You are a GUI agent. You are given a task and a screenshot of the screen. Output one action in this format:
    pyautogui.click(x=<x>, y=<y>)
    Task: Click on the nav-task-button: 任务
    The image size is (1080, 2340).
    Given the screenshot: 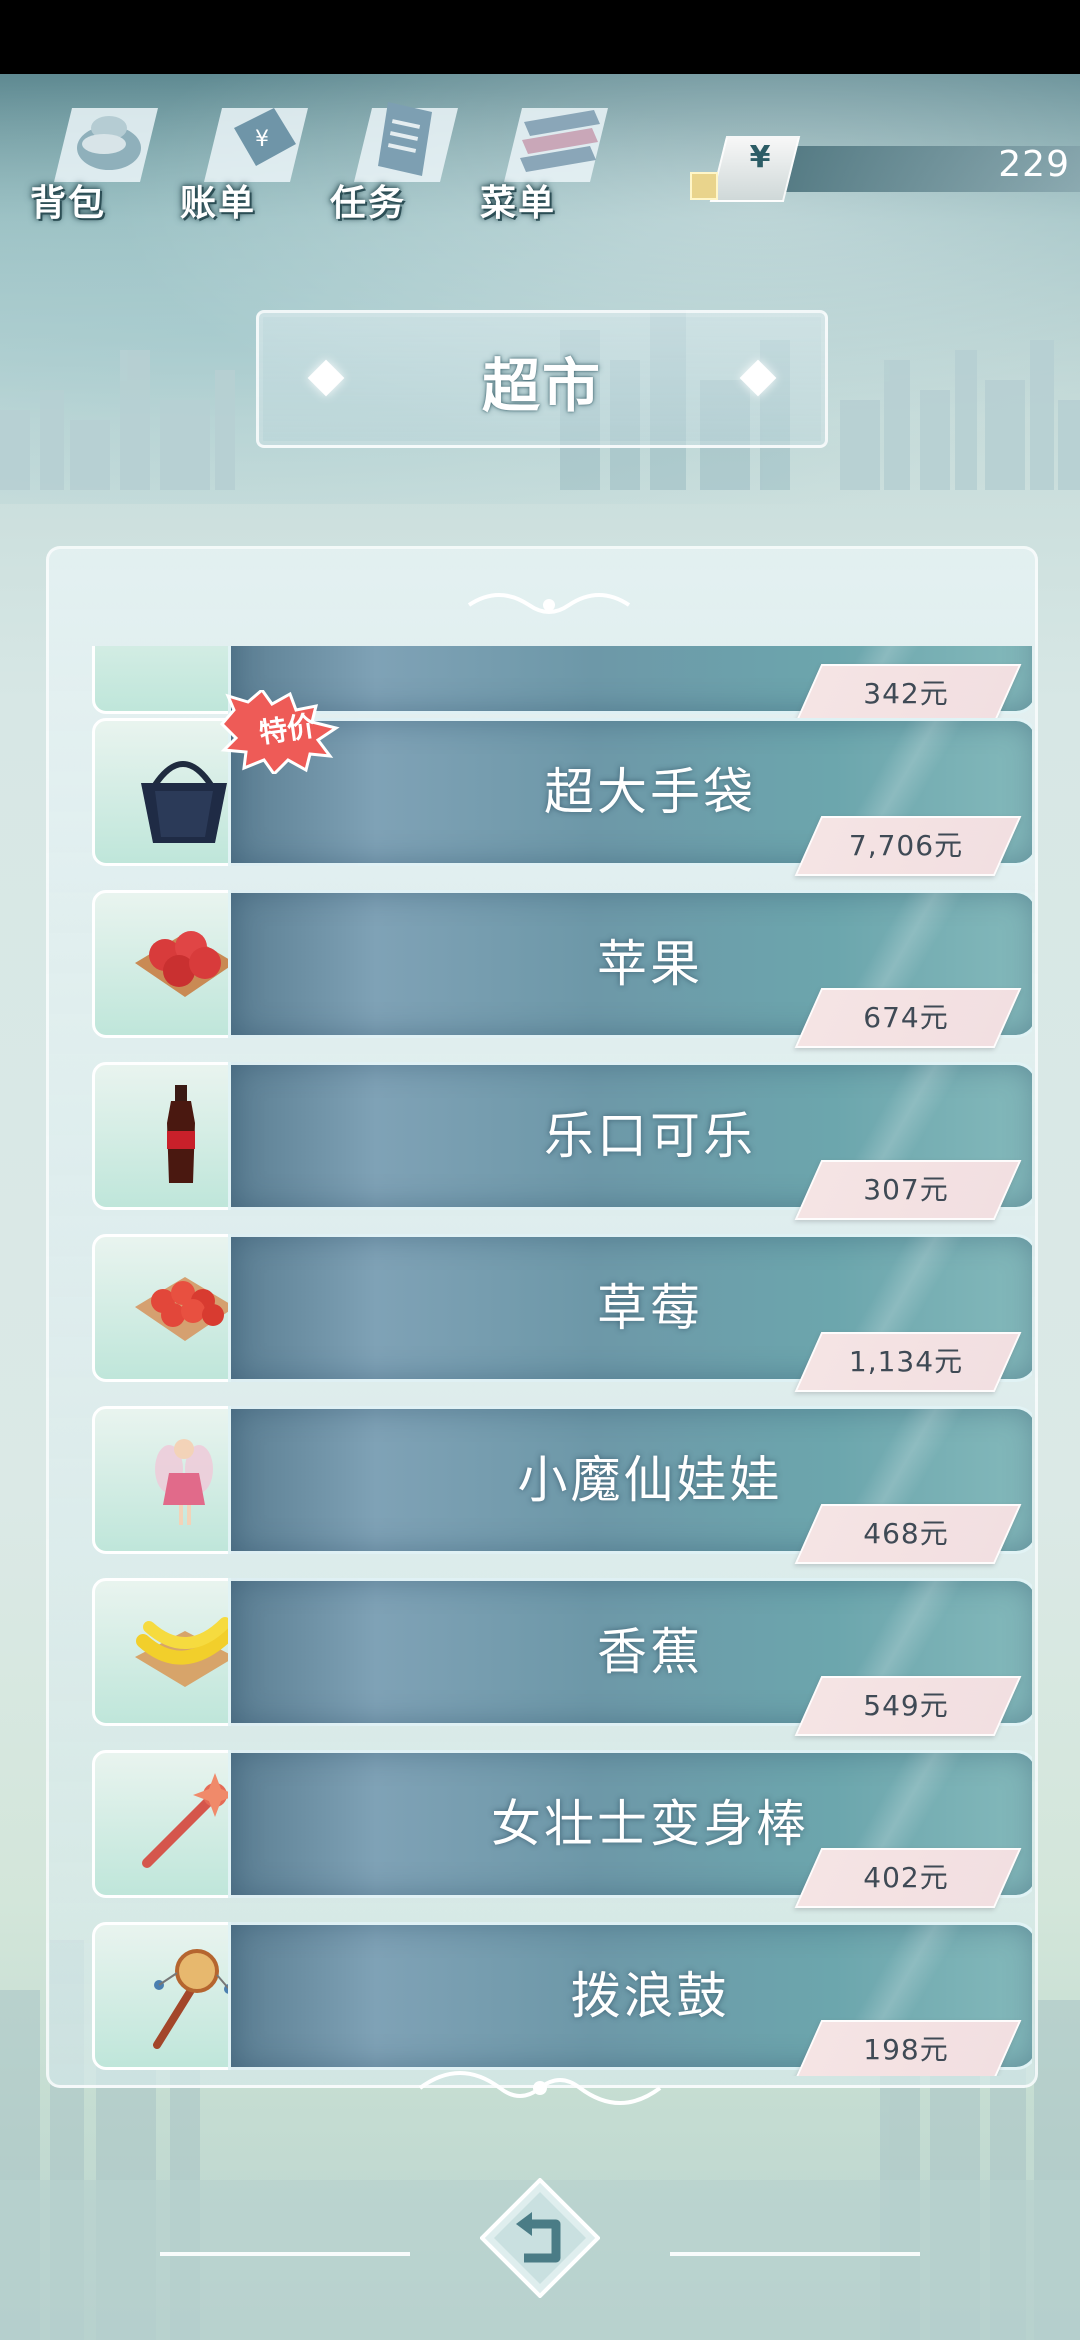 What is the action you would take?
    pyautogui.click(x=407, y=154)
    